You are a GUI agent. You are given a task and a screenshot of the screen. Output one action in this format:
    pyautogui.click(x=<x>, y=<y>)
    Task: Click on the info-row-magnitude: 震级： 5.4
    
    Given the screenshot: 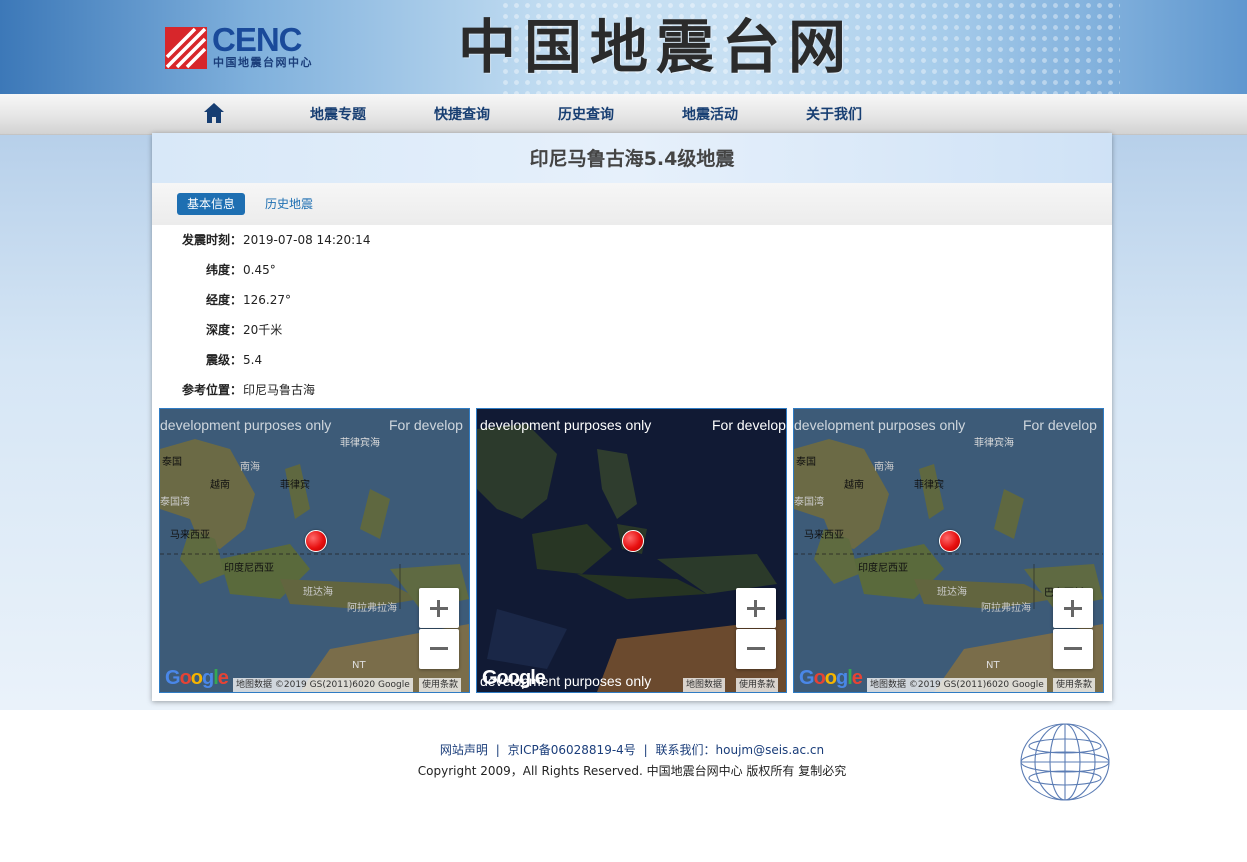 What is the action you would take?
    pyautogui.click(x=632, y=360)
    